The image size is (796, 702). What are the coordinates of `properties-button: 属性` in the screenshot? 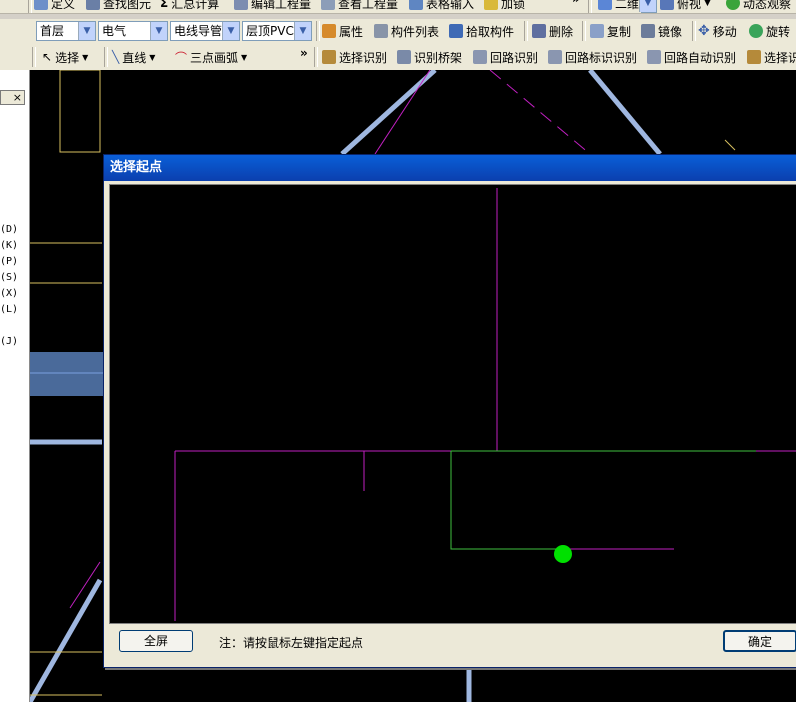 It's located at (342, 31).